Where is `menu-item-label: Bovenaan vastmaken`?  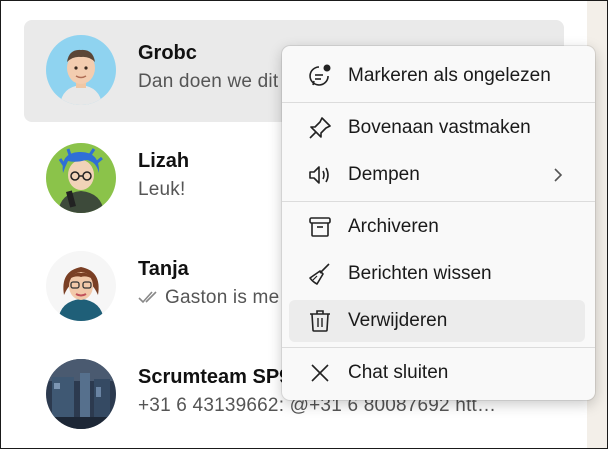 menu-item-label: Bovenaan vastmaken is located at coordinates (439, 127).